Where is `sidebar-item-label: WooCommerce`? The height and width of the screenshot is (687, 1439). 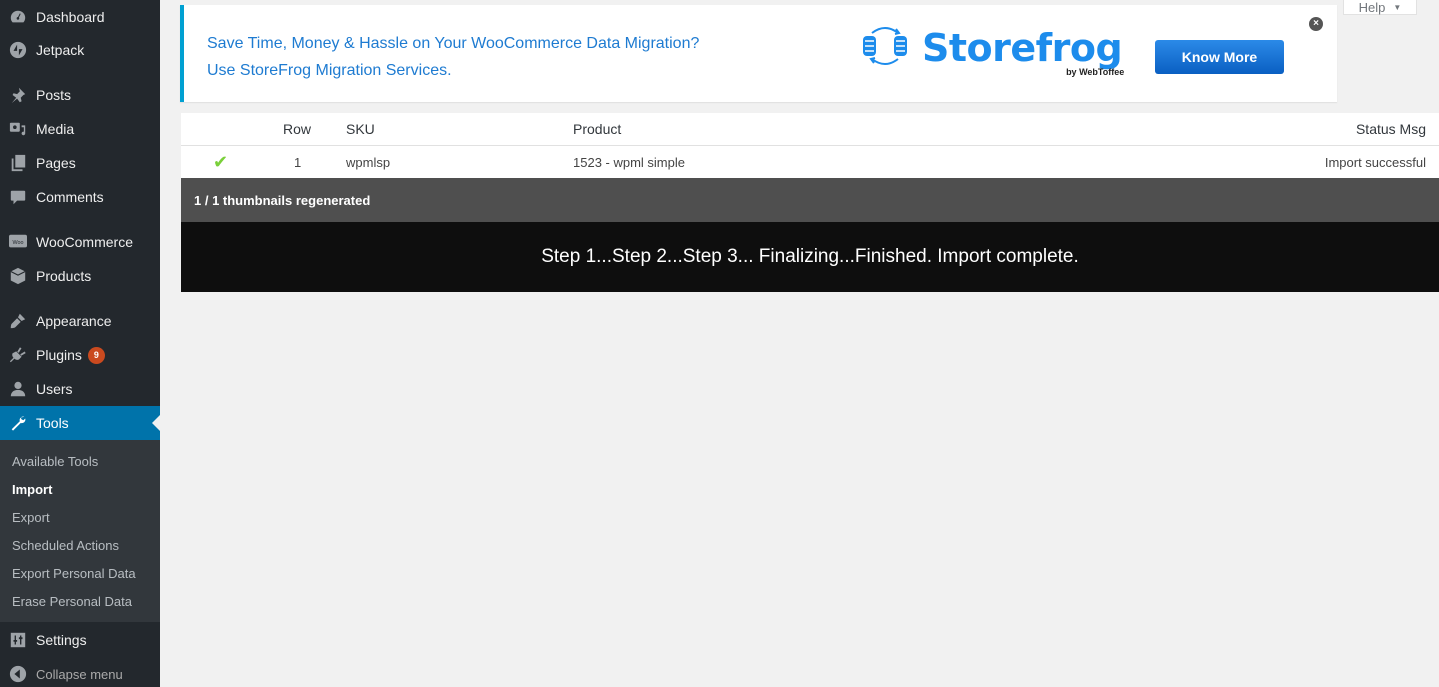 sidebar-item-label: WooCommerce is located at coordinates (84, 242).